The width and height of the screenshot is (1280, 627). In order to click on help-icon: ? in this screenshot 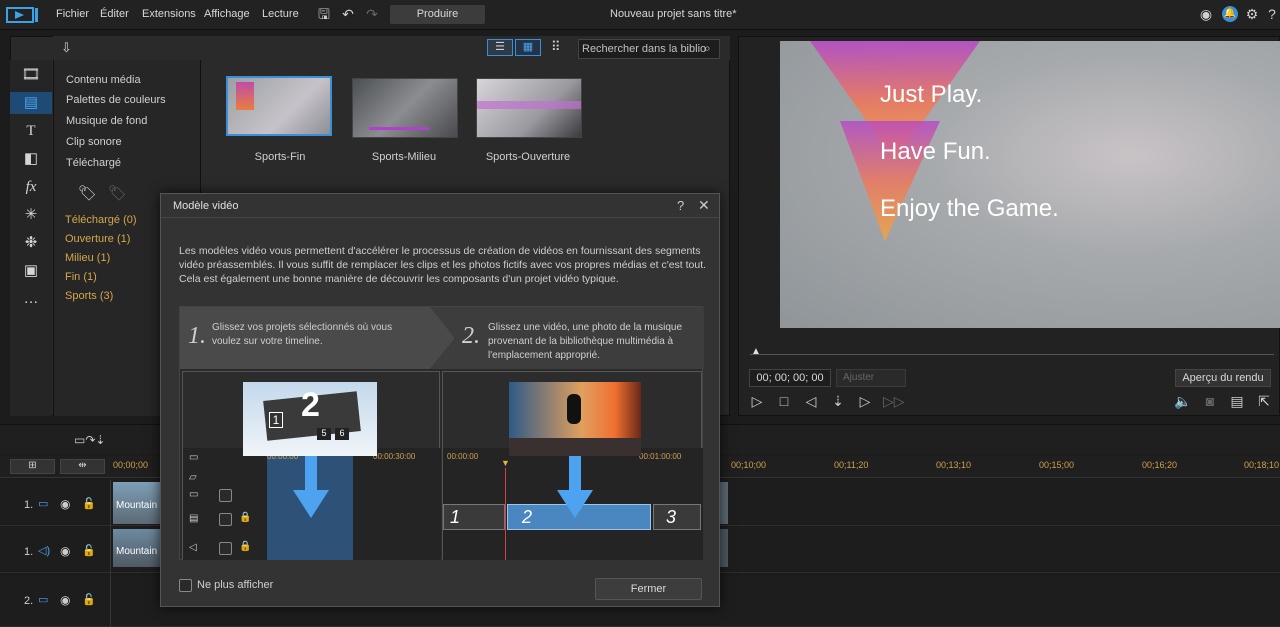, I will do `click(680, 205)`.